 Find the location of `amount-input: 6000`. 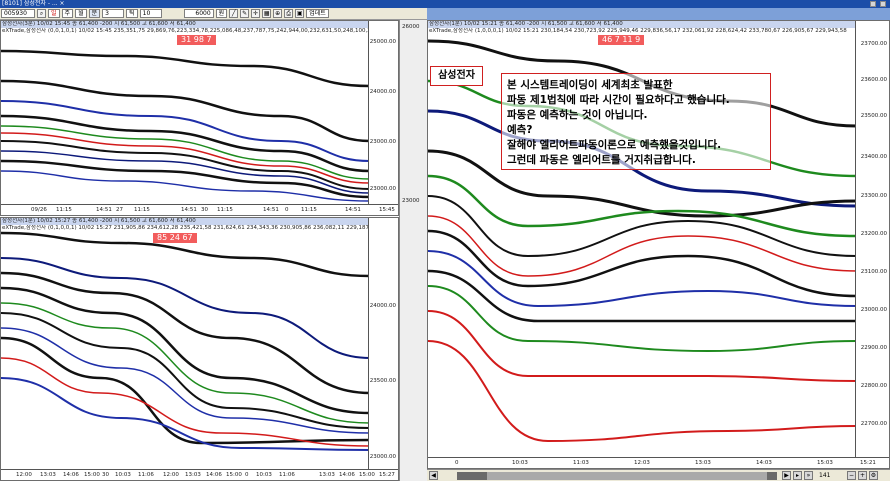

amount-input: 6000 is located at coordinates (198, 13).